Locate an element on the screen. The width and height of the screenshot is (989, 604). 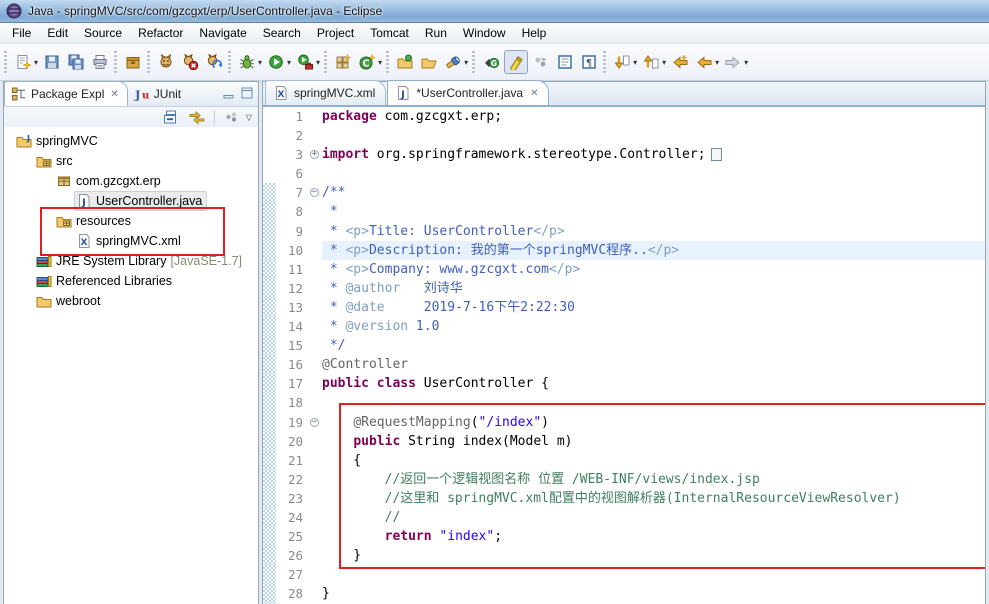
new-wizard-button is located at coordinates (23, 62).